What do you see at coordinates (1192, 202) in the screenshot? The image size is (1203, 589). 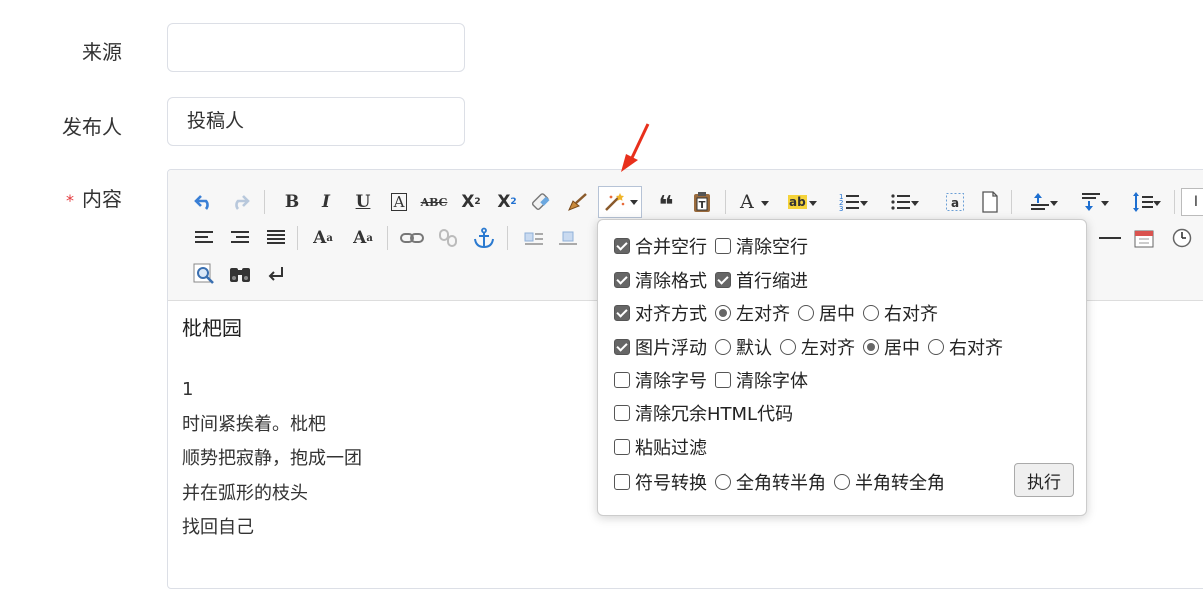 I see `font-family-select: I` at bounding box center [1192, 202].